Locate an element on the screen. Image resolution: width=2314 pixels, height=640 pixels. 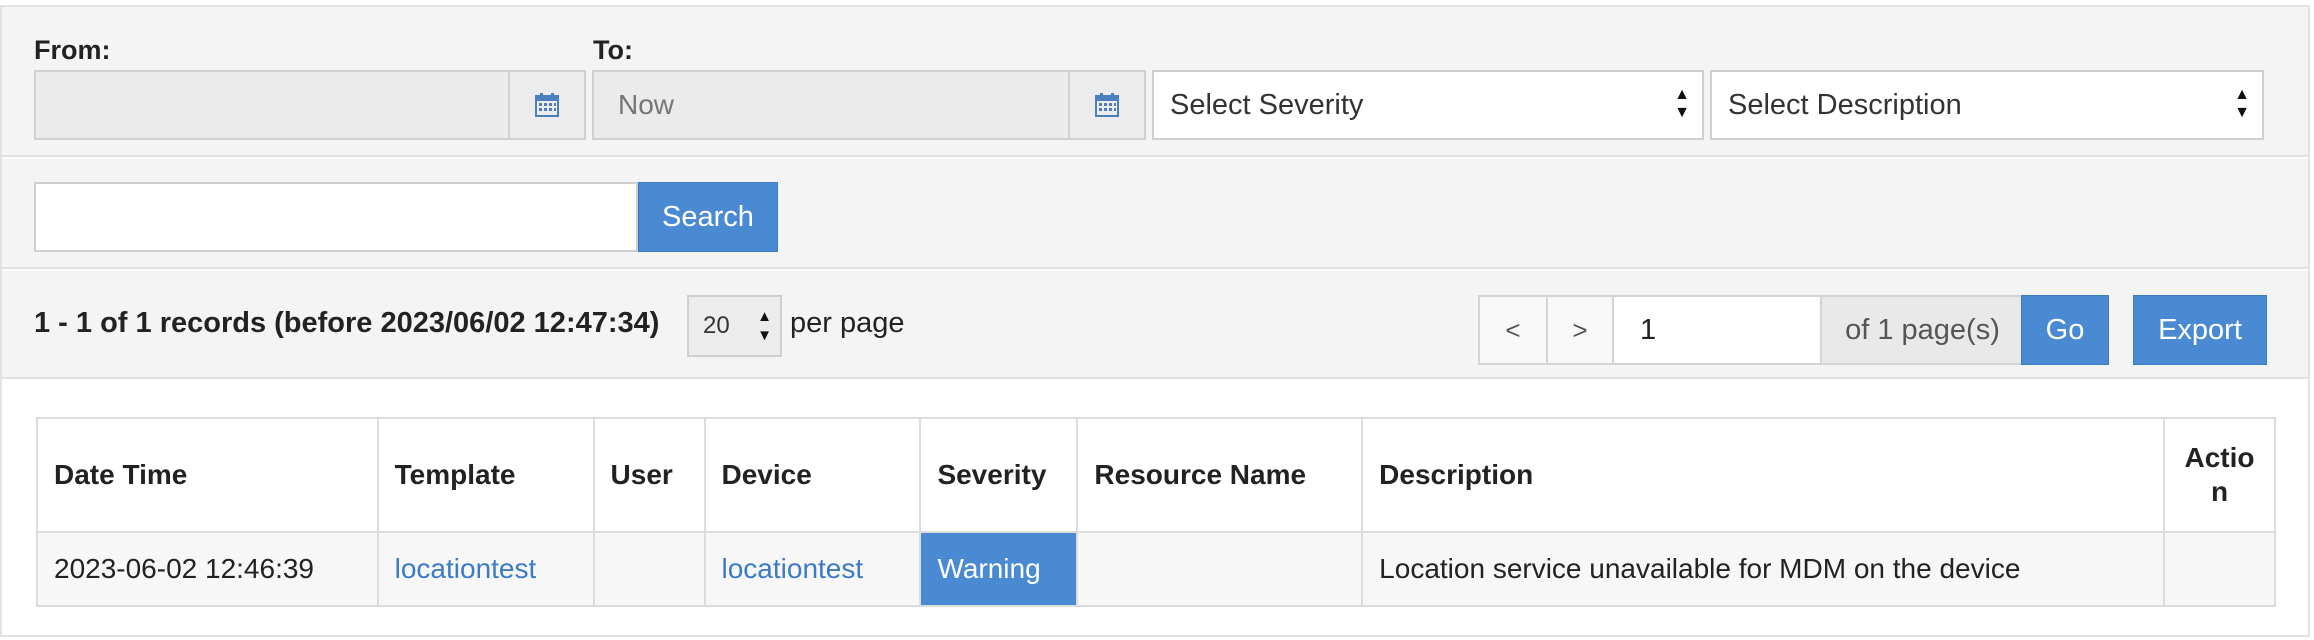
severity-select: Select Severity ▲ ▼ is located at coordinates (1428, 105).